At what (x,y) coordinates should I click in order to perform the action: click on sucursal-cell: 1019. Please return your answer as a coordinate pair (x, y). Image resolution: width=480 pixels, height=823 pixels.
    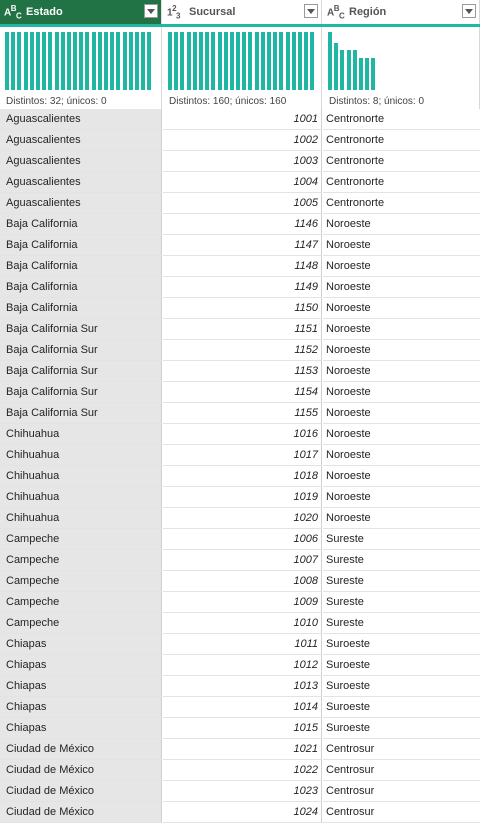
    Looking at the image, I should click on (242, 497).